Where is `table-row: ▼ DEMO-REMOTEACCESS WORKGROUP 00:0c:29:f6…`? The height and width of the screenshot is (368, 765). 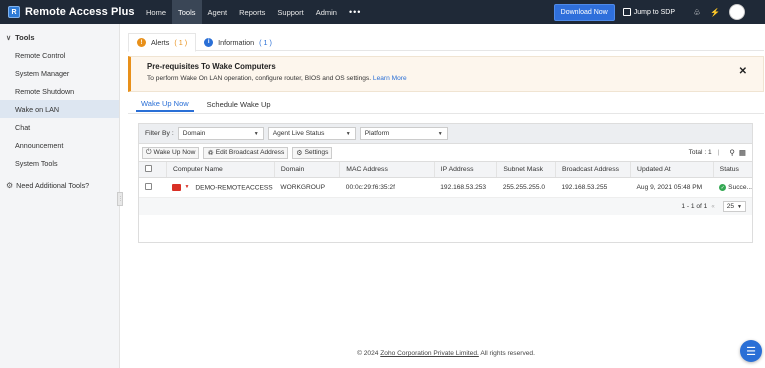 table-row: ▼ DEMO-REMOTEACCESS WORKGROUP 00:0c:29:f6… is located at coordinates (445, 187).